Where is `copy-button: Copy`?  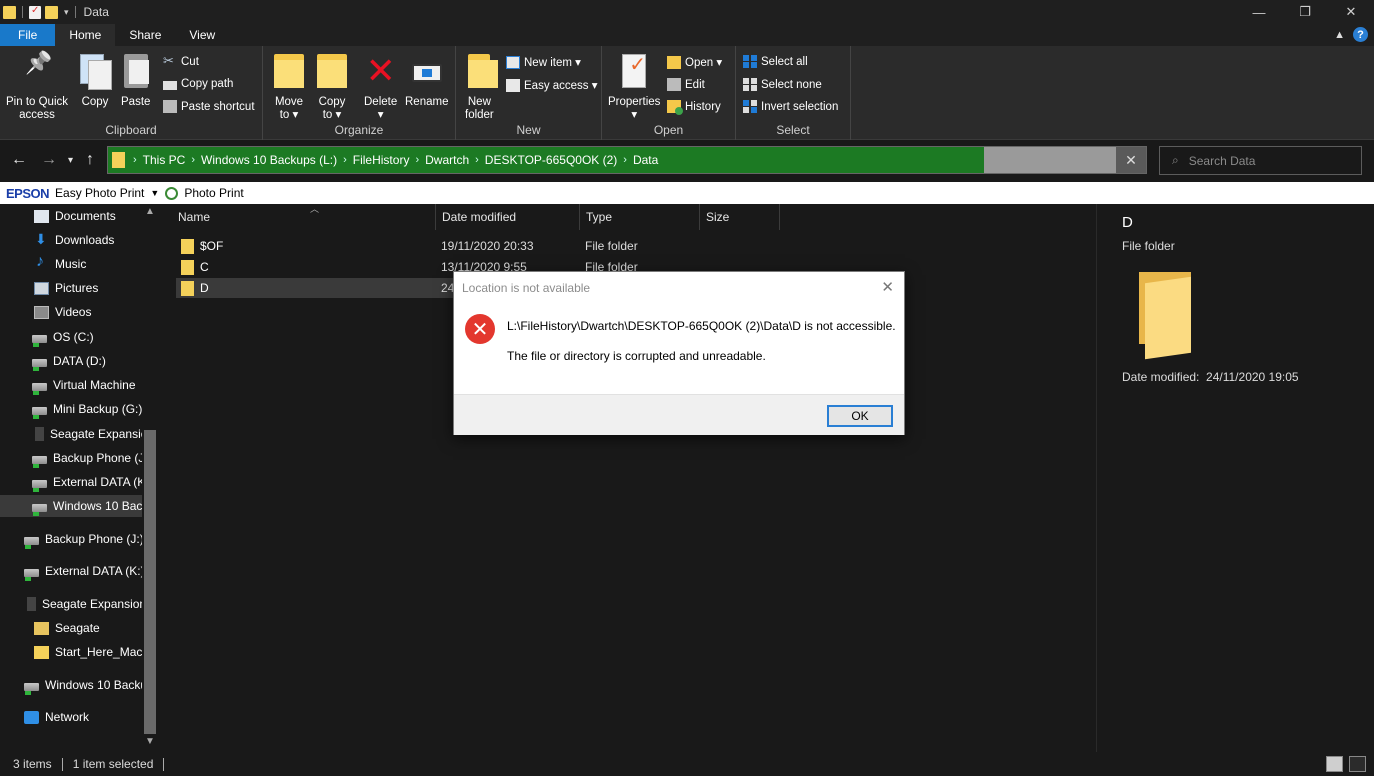 copy-button: Copy is located at coordinates (96, 81).